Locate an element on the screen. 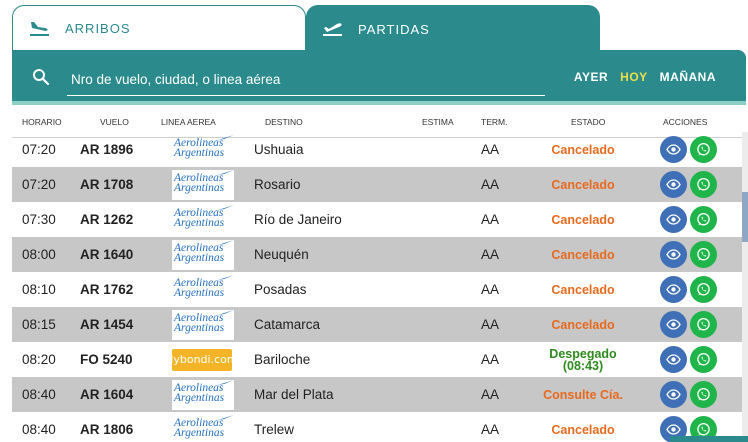 This screenshot has width=748, height=442. flight-destination: Ushuaia is located at coordinates (279, 149).